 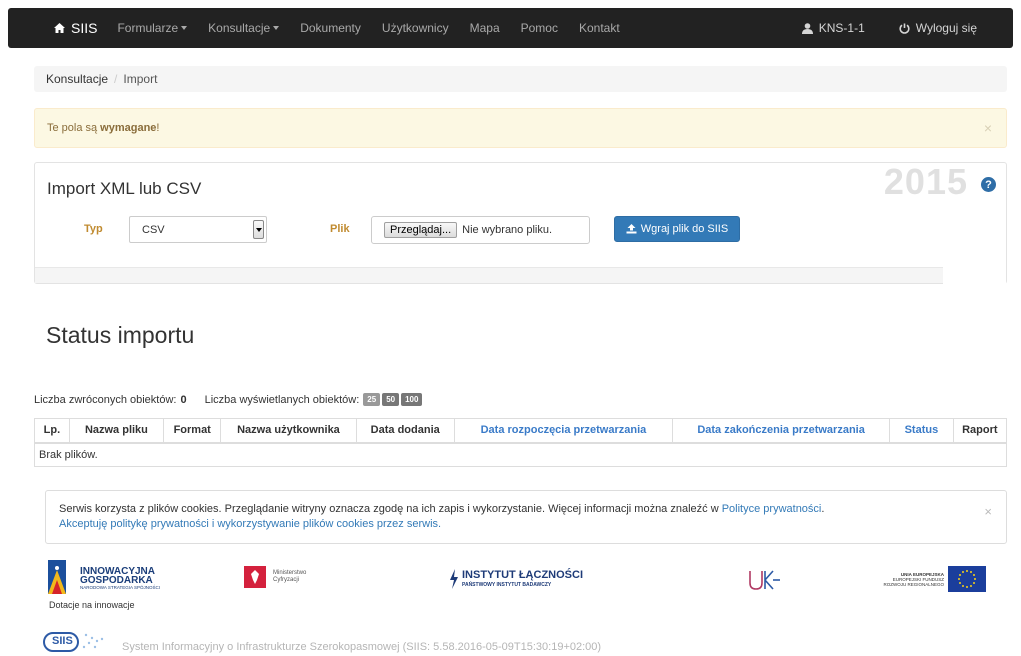 What do you see at coordinates (454, 579) in the screenshot?
I see `lightning-emblem-icon` at bounding box center [454, 579].